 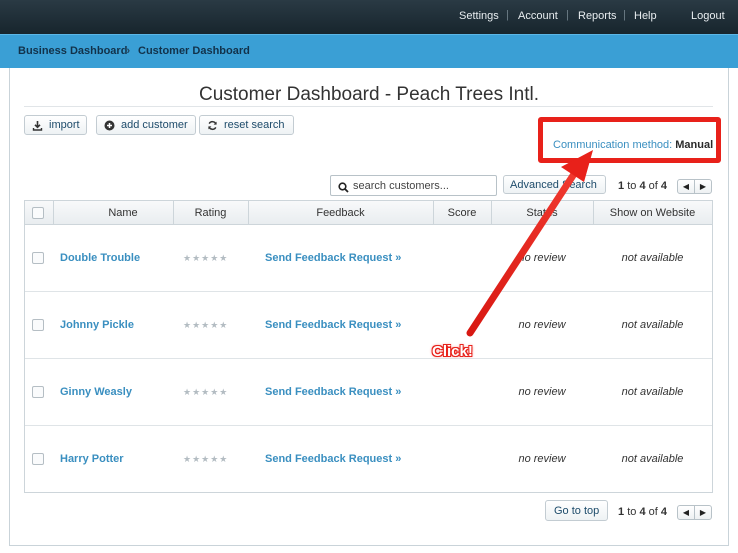 I want to click on pagination-info-top: 1 to 4 of 4, so click(x=642, y=186).